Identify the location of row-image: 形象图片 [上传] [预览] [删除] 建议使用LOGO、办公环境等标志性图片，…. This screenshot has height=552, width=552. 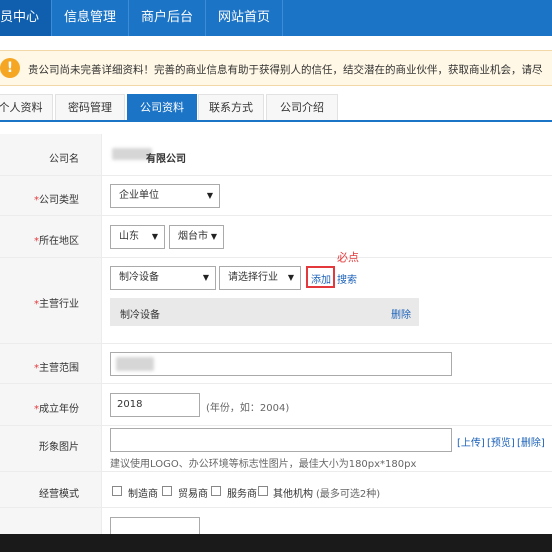
(276, 449).